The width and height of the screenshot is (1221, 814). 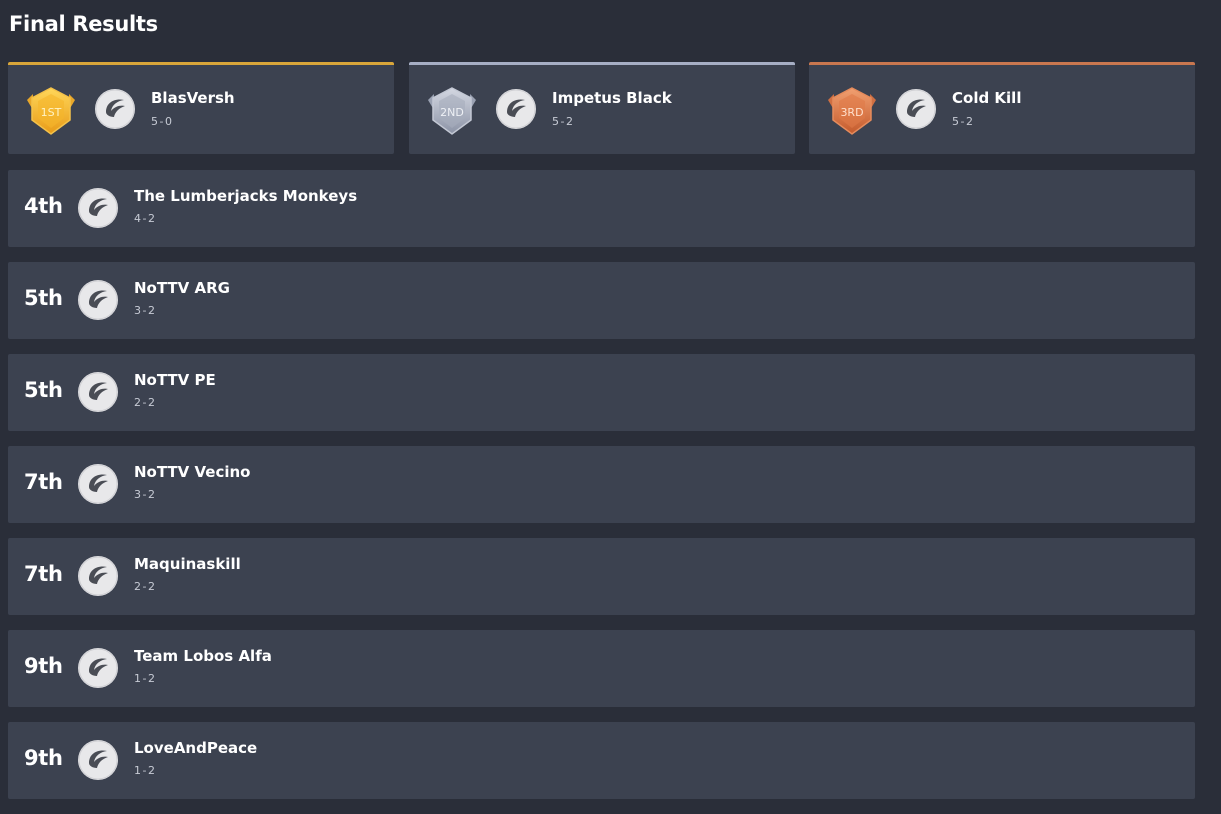 What do you see at coordinates (175, 380) in the screenshot?
I see `team-name: NoTTV PE` at bounding box center [175, 380].